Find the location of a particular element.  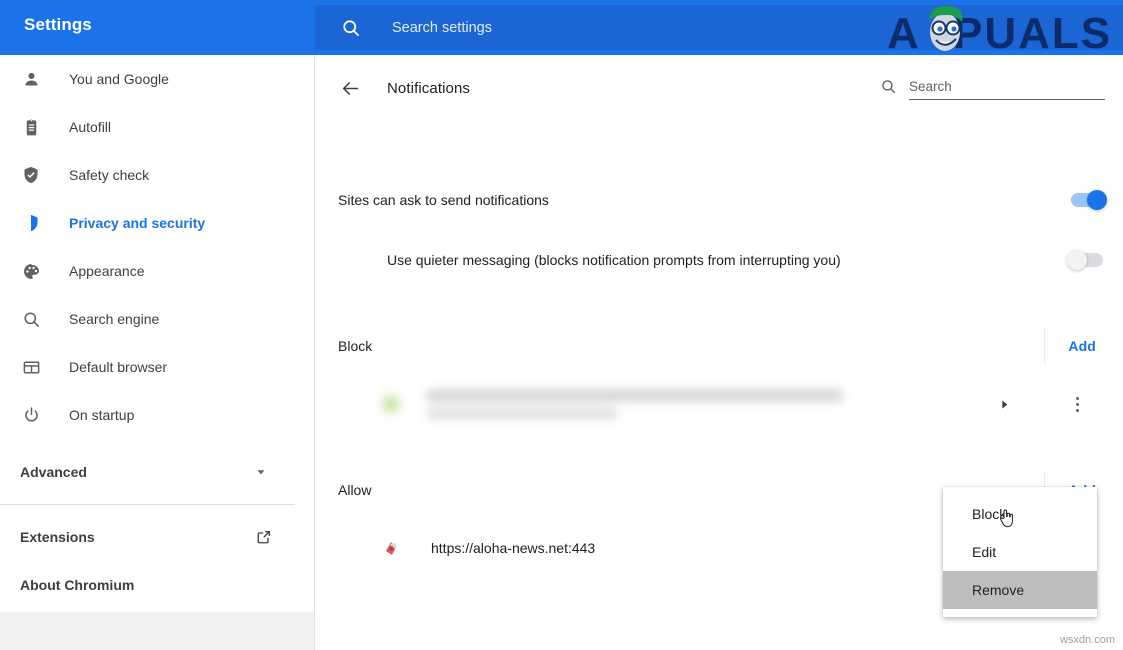

sidebar-item-autofill: Autofill is located at coordinates (157, 127).